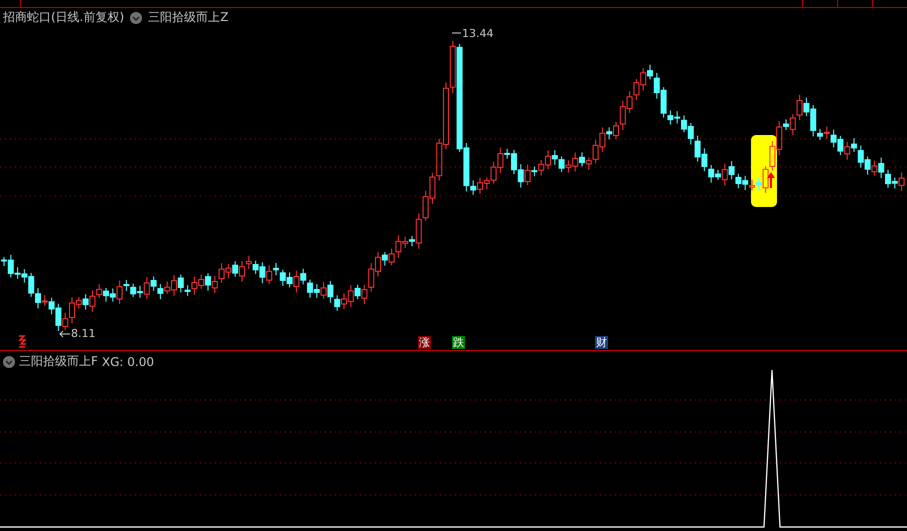 The image size is (907, 531). Describe the element at coordinates (188, 17) in the screenshot. I see `formula-name: 三阳拾级而上Z` at that location.